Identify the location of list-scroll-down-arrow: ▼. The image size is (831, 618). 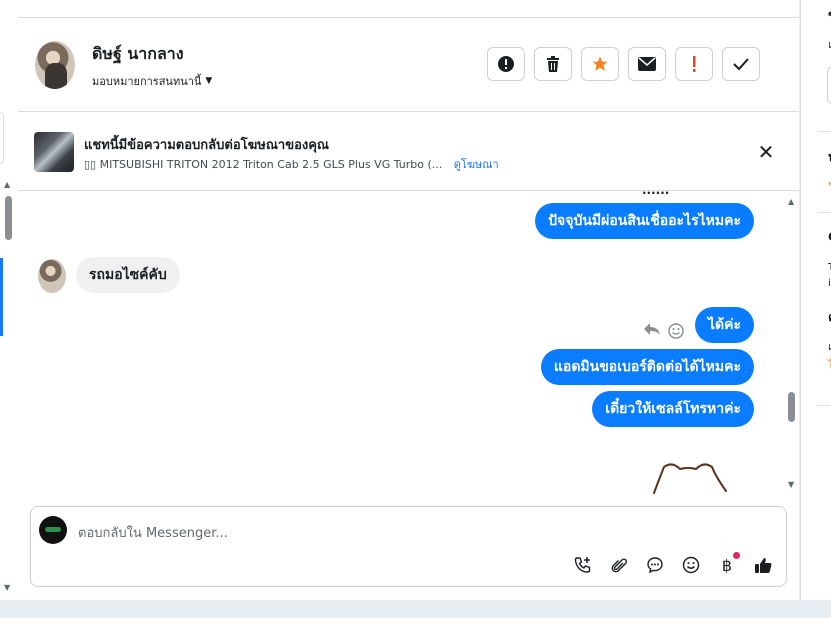
(7, 587).